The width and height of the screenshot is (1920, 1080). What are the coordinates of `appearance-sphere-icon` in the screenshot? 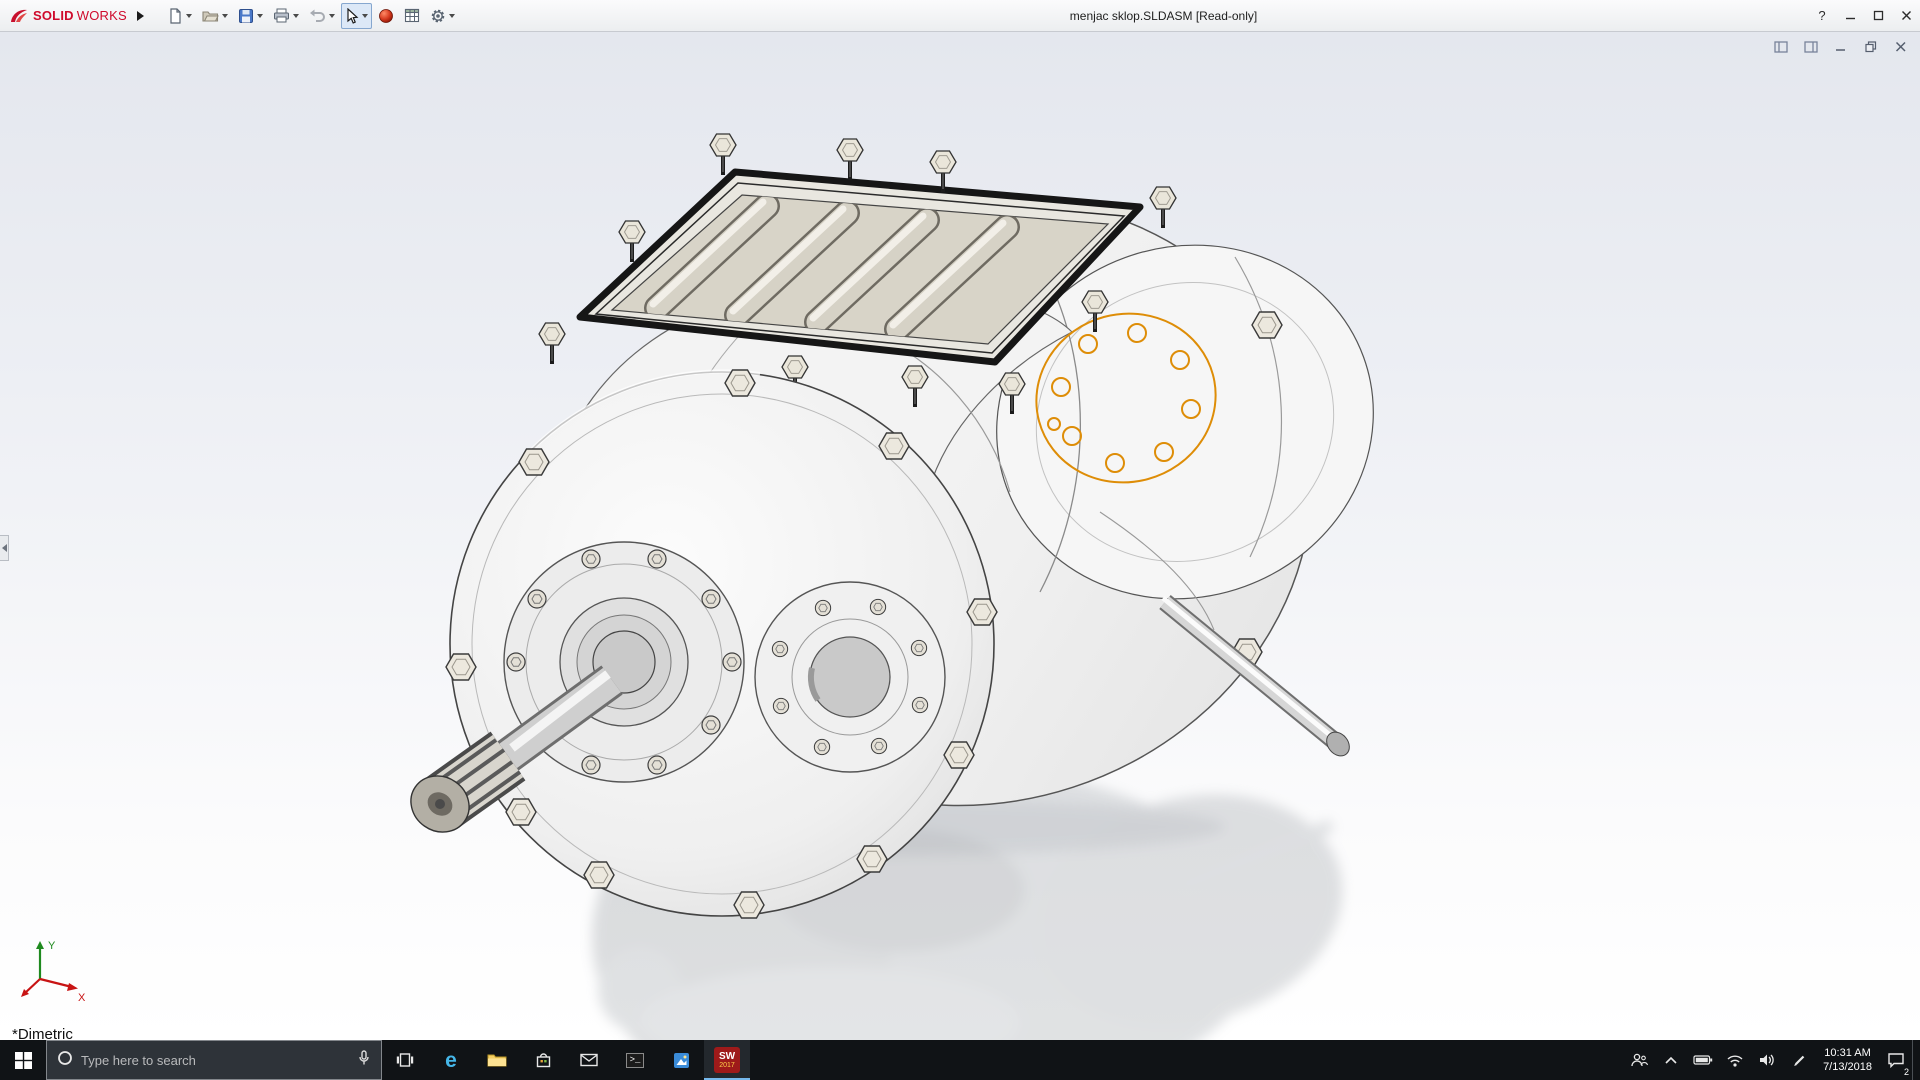 It's located at (385, 15).